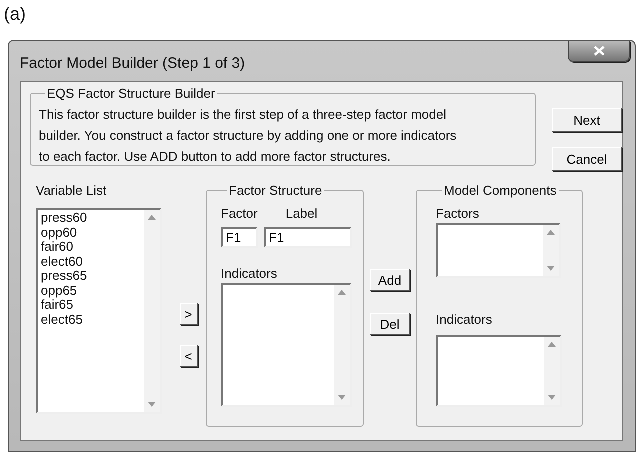 The height and width of the screenshot is (466, 639). What do you see at coordinates (72, 190) in the screenshot?
I see `list-label: Variable List` at bounding box center [72, 190].